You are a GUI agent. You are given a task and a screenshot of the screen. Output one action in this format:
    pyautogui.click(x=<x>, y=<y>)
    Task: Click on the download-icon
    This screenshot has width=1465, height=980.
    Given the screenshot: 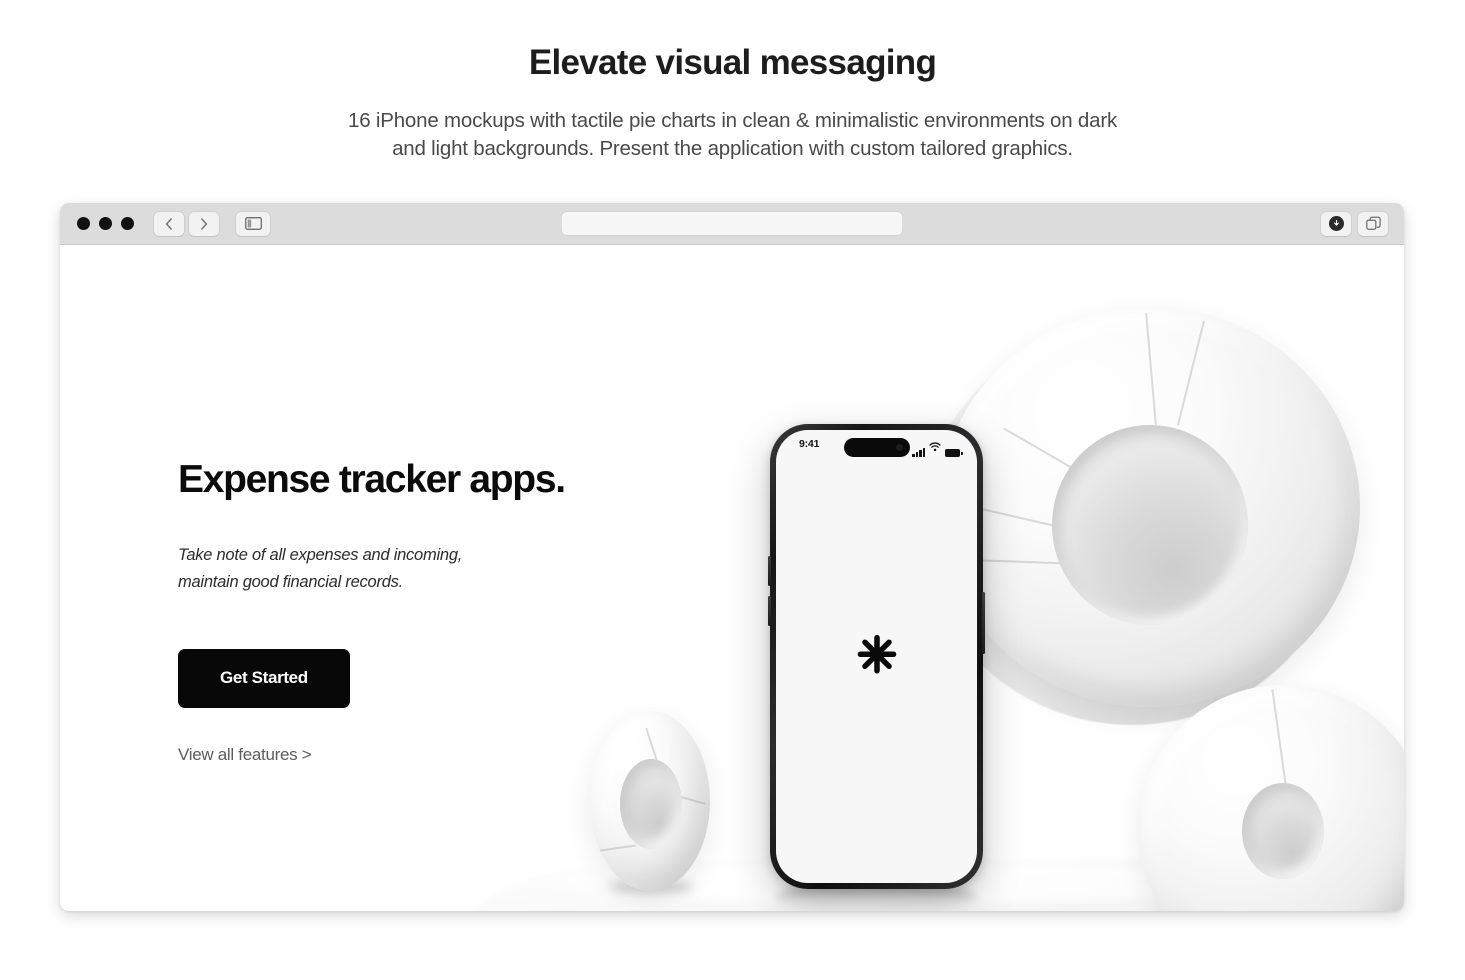 What is the action you would take?
    pyautogui.click(x=1336, y=223)
    